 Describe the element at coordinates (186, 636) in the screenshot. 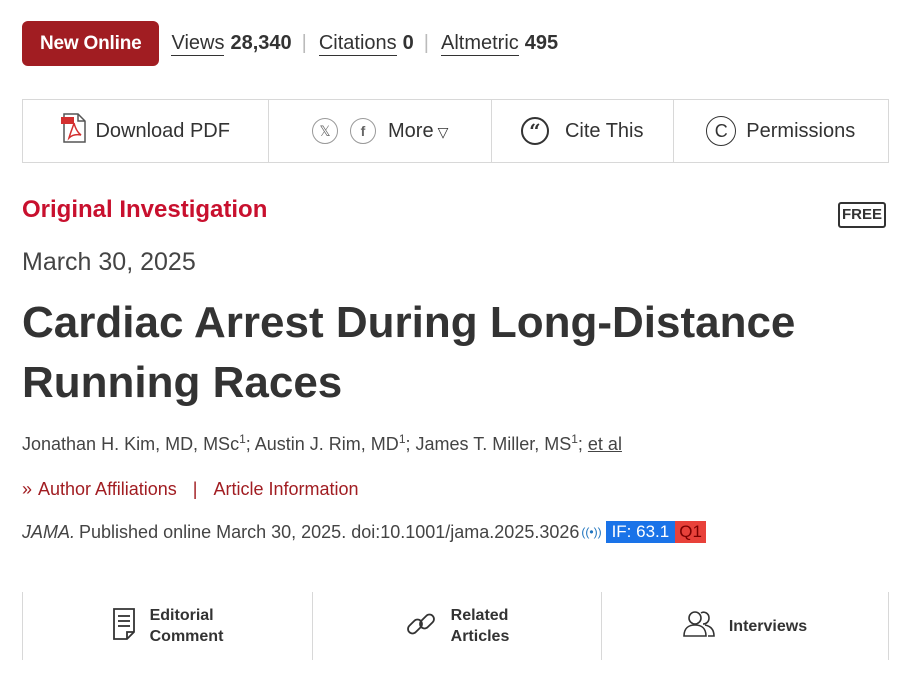

I see `editorial-label-line2: Comment` at that location.